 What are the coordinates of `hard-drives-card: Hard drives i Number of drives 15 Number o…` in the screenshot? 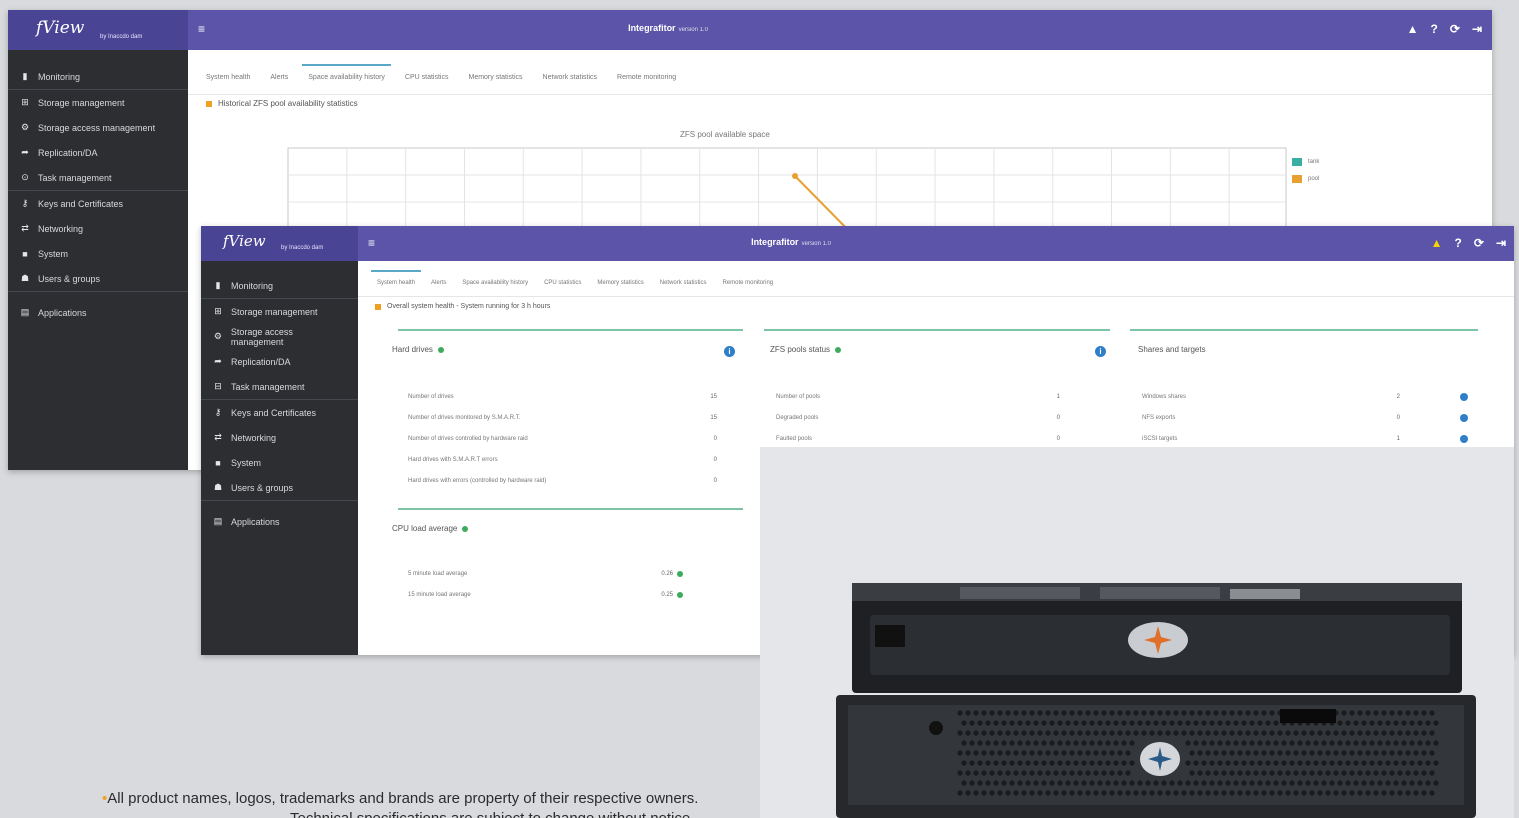 It's located at (567, 410).